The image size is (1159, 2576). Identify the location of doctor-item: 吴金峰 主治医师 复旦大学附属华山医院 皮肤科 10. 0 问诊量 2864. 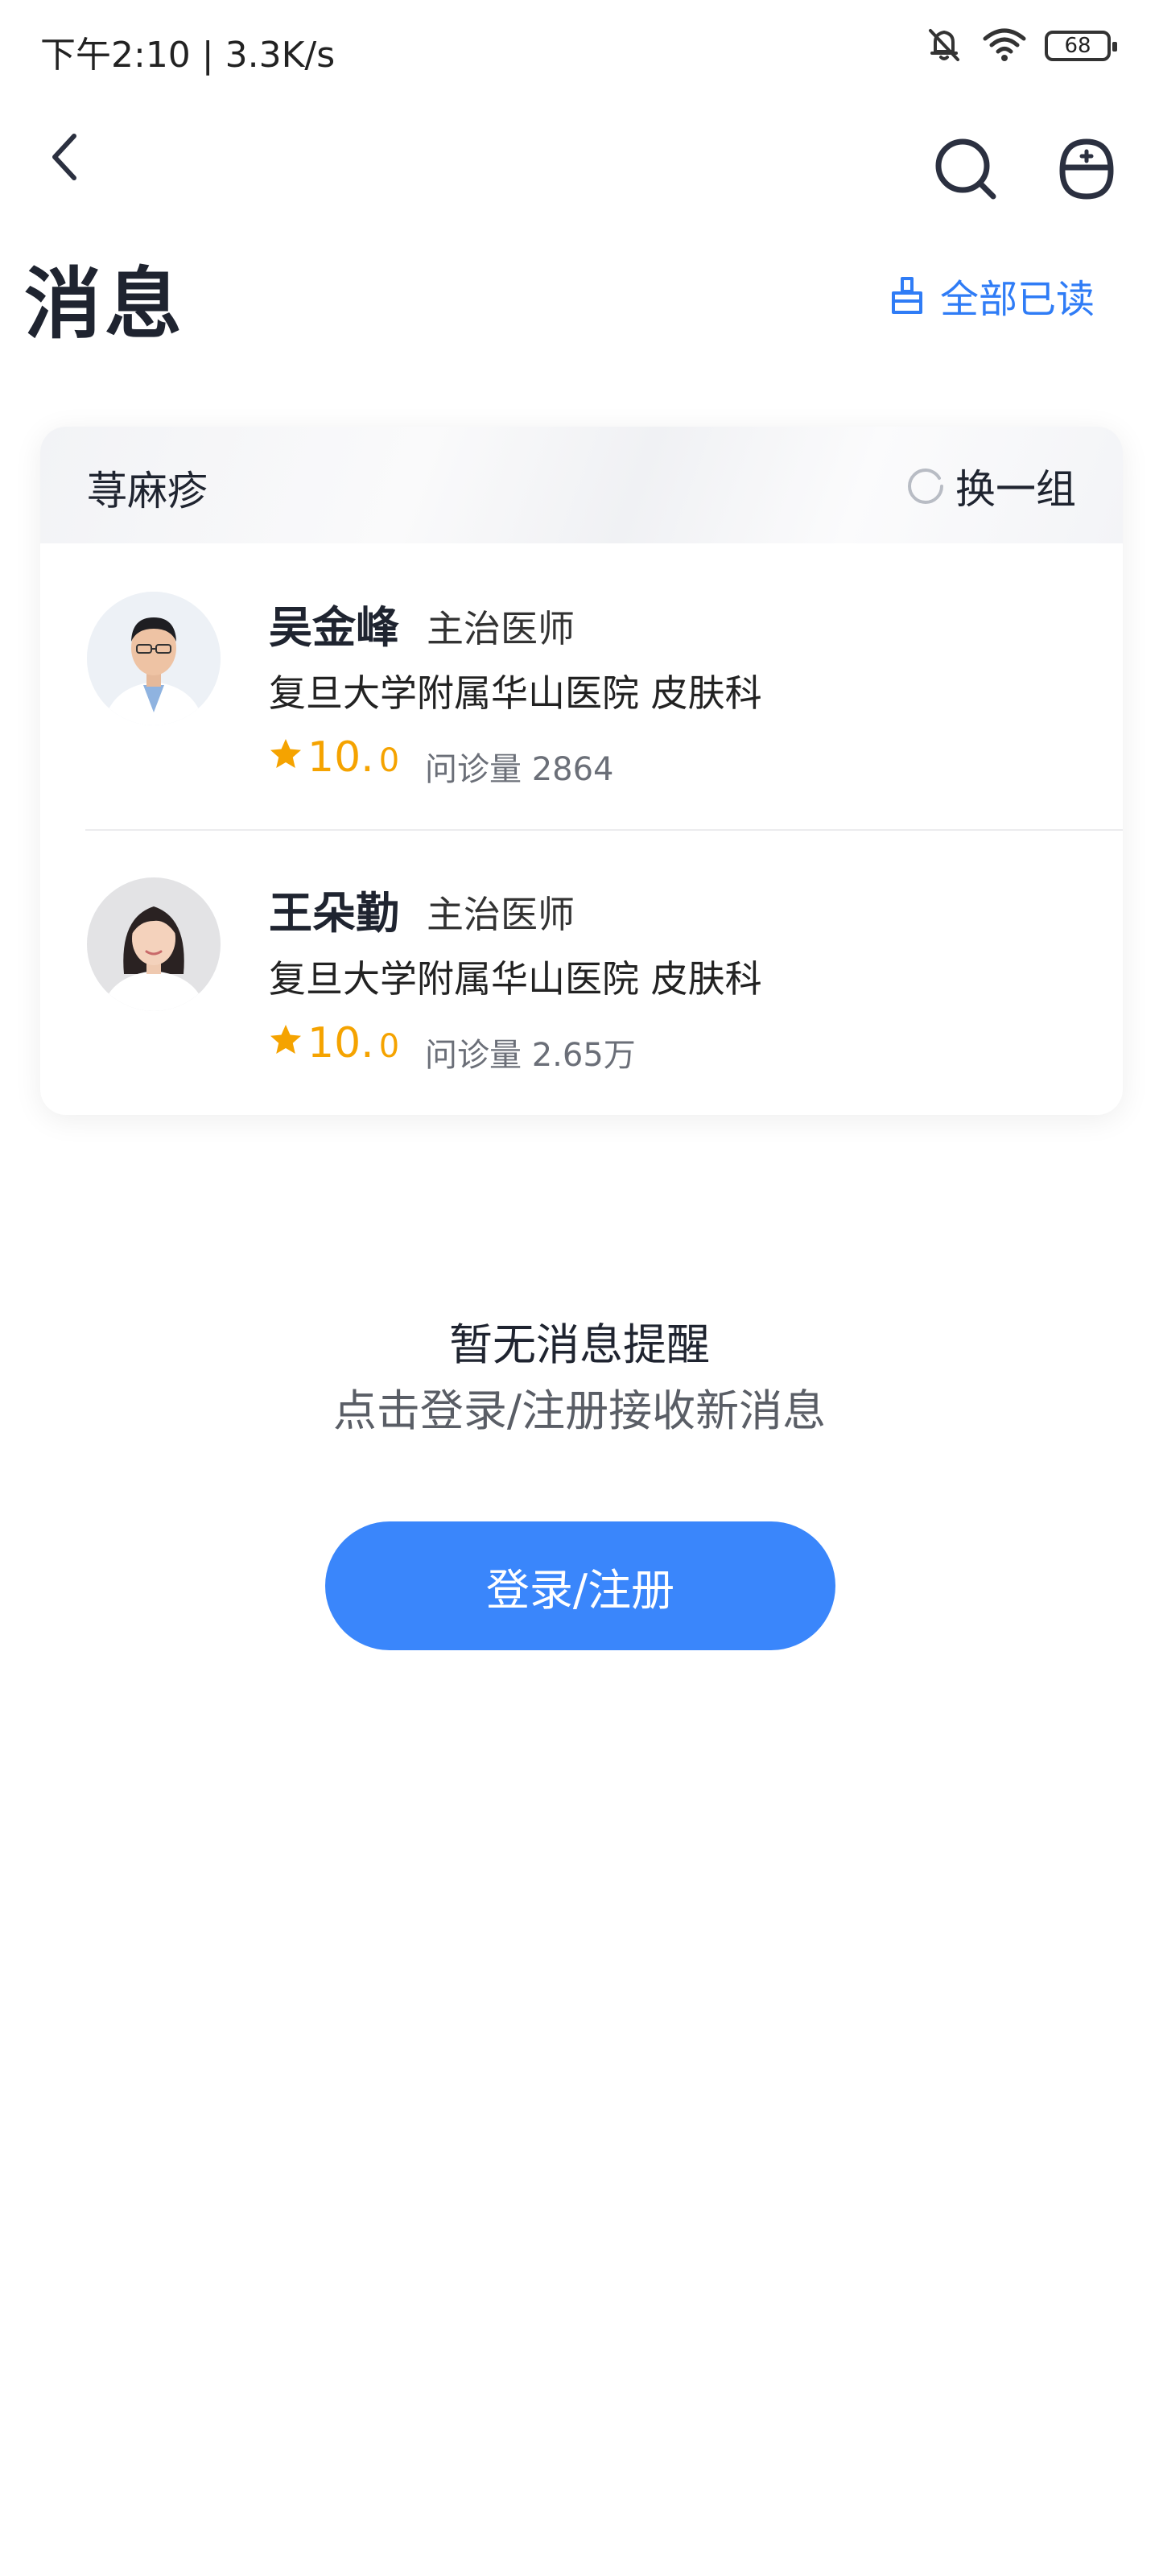
(581, 684).